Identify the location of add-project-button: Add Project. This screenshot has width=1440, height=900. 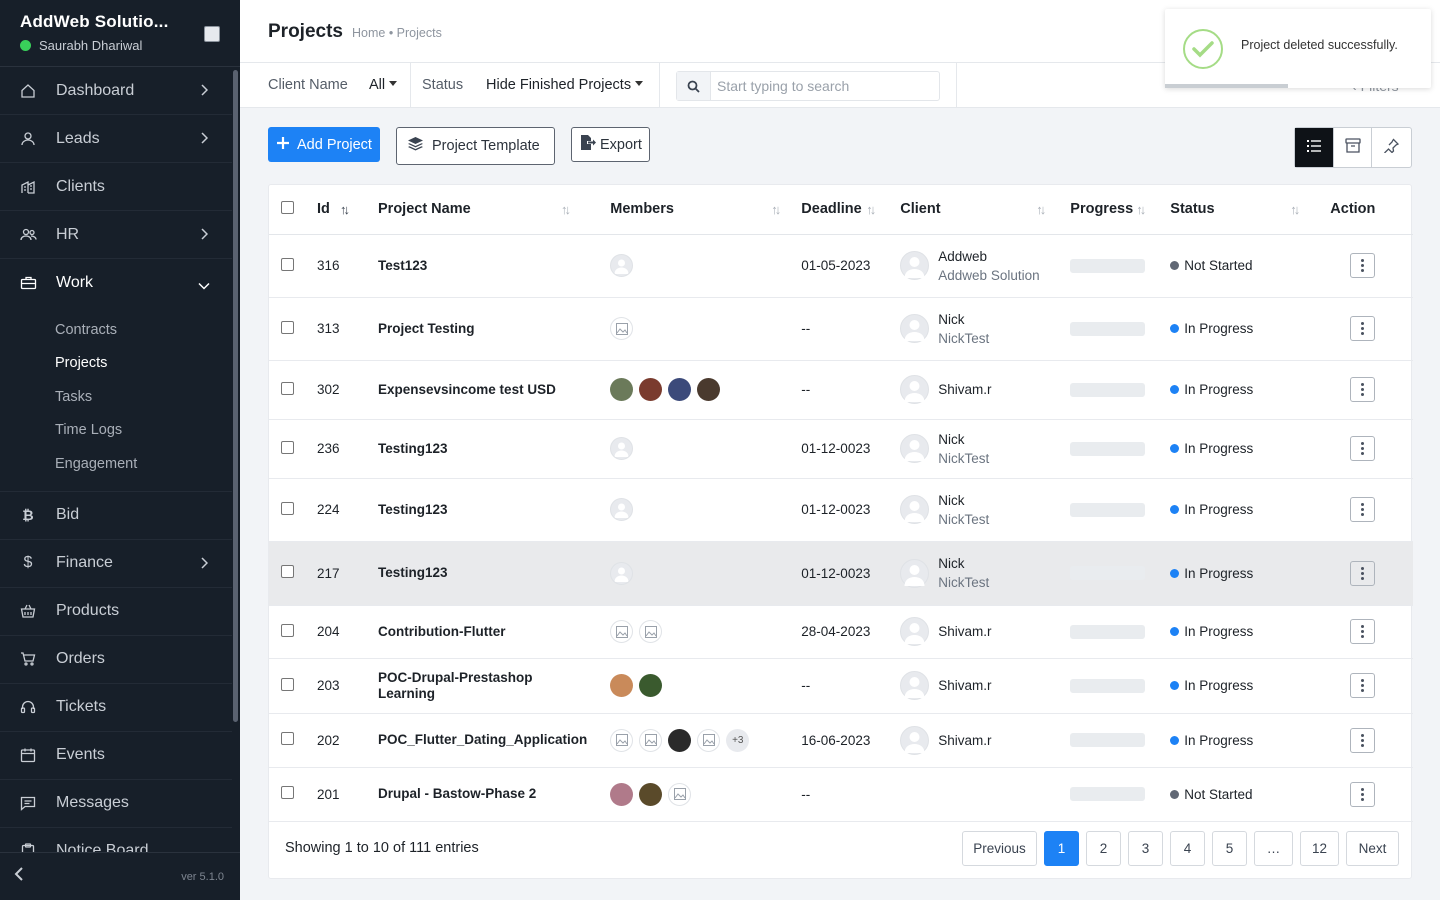
(324, 144).